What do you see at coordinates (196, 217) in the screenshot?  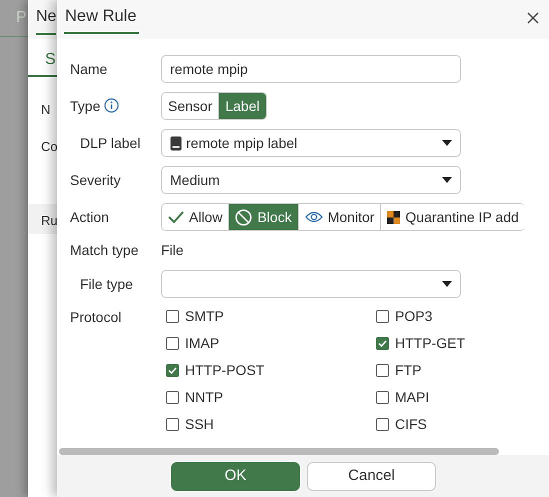 I see `action-option: Allow` at bounding box center [196, 217].